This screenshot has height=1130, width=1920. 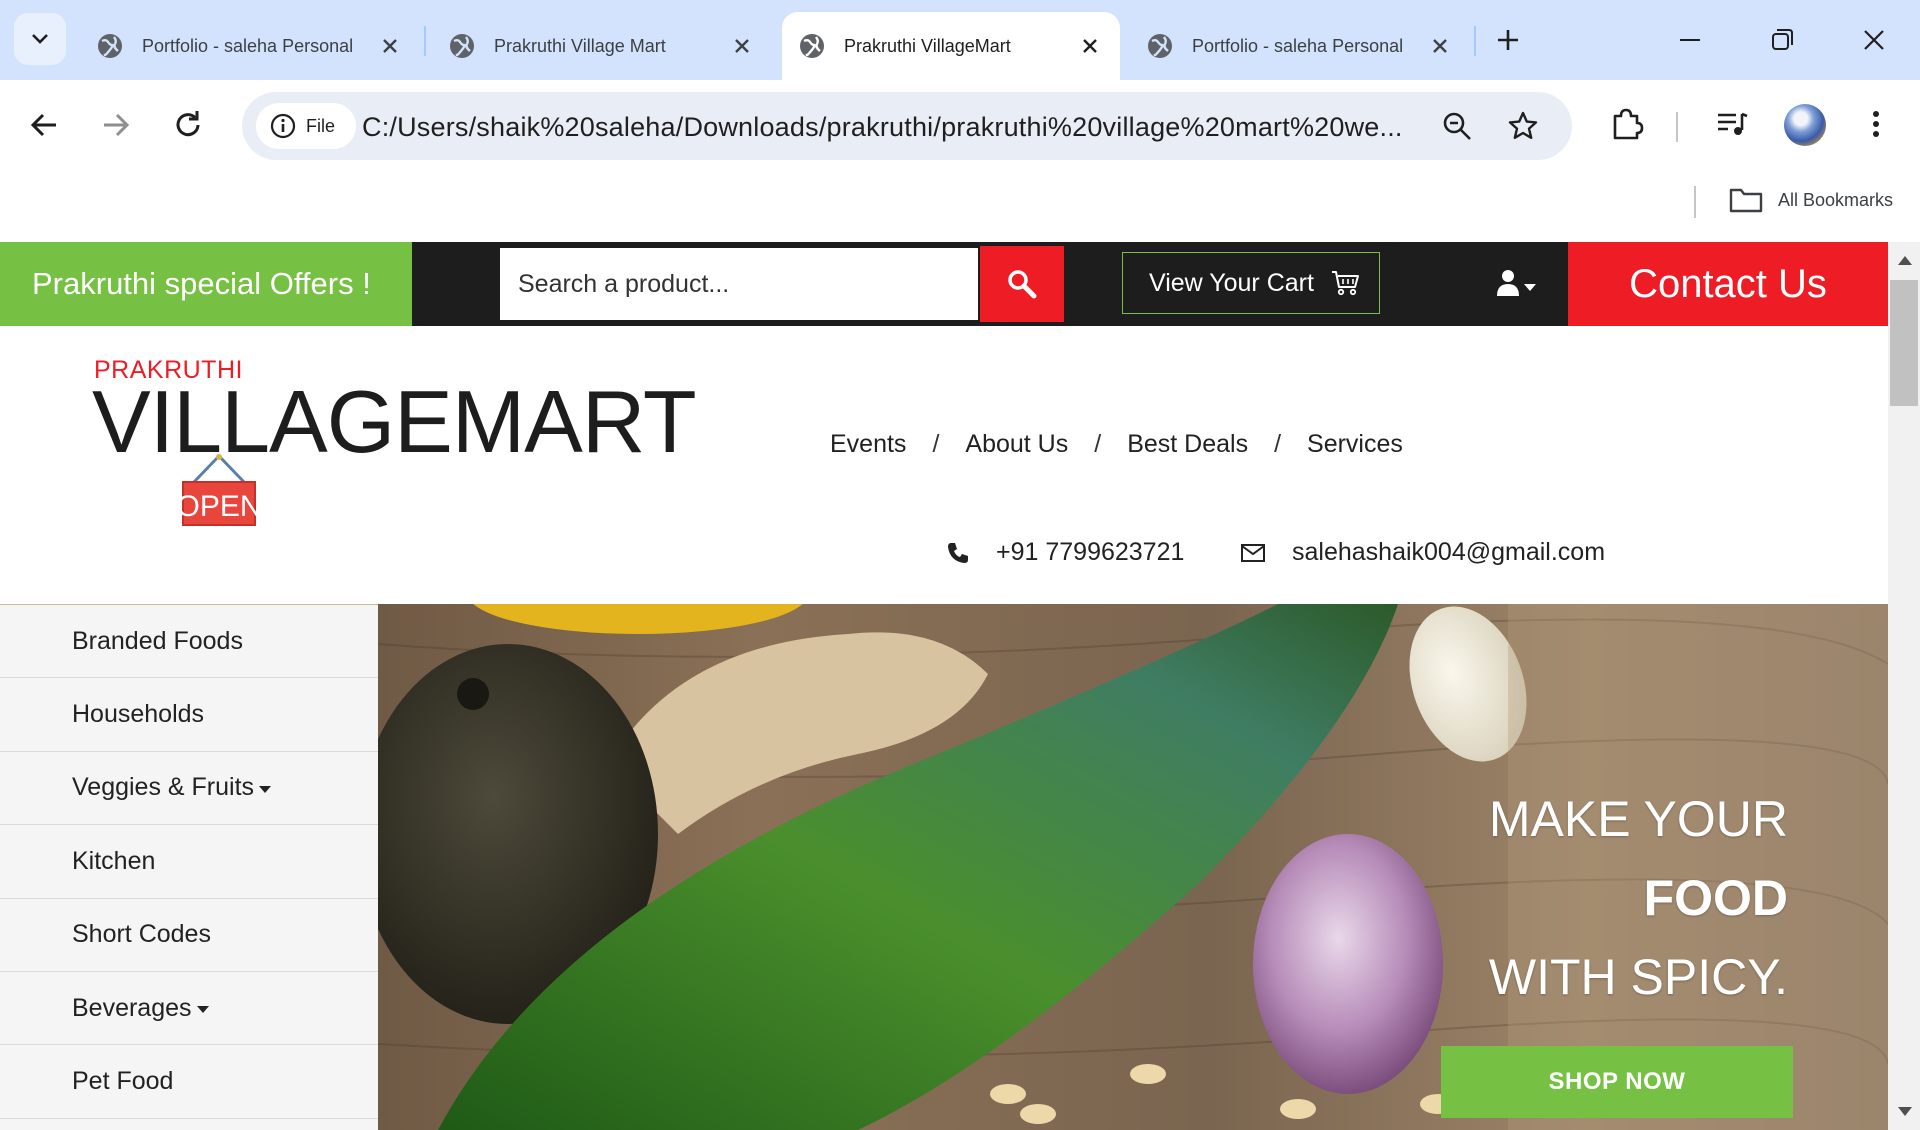 I want to click on tab-title: Prakruthi VillageMart, so click(x=927, y=45).